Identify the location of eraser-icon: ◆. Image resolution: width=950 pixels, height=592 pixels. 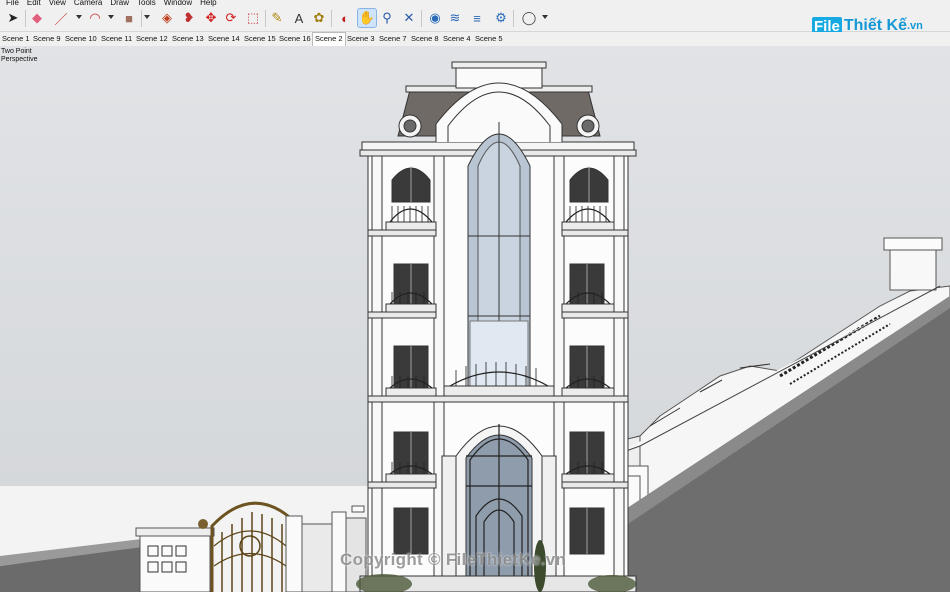
(37, 18).